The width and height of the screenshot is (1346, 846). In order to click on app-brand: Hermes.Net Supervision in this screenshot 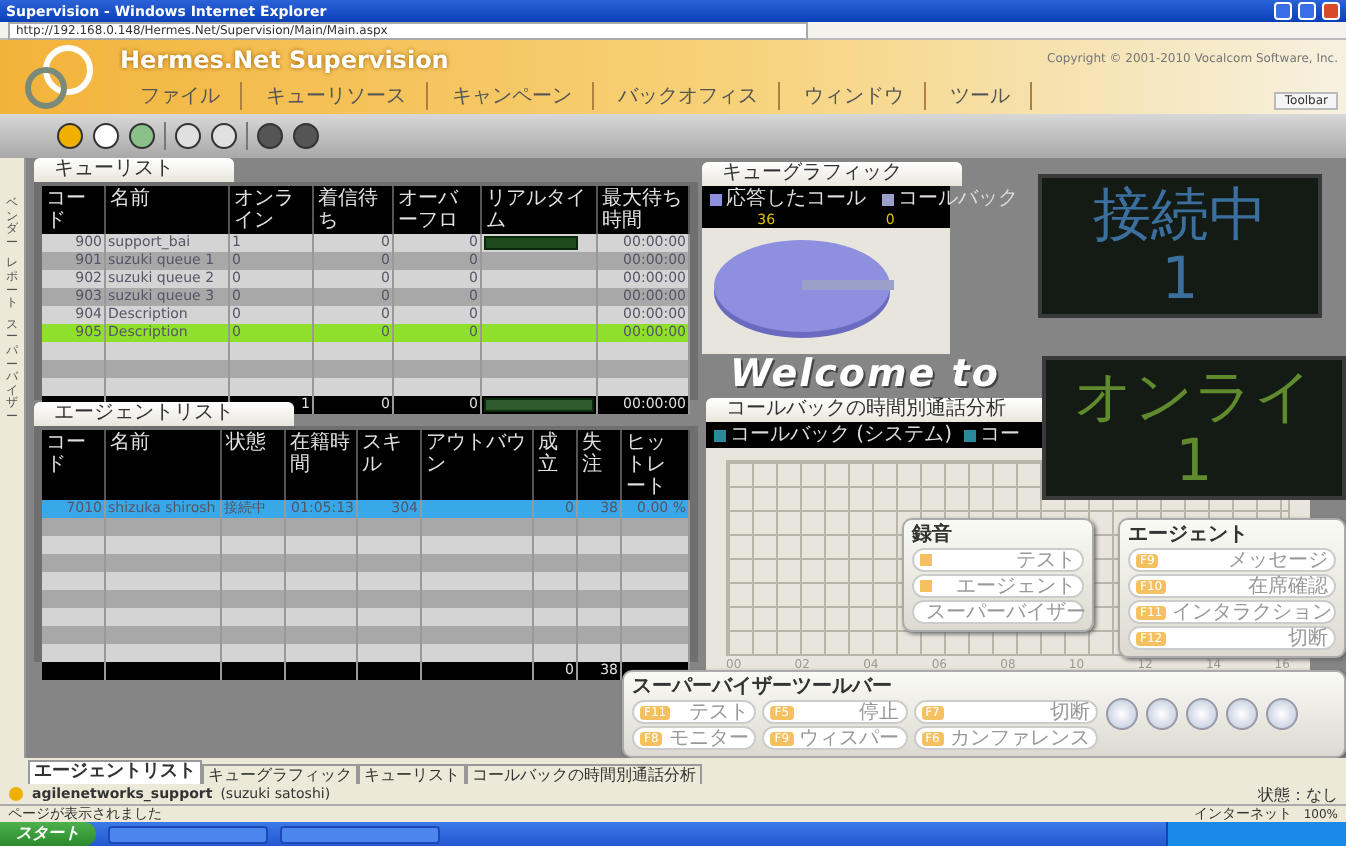, I will do `click(285, 60)`.